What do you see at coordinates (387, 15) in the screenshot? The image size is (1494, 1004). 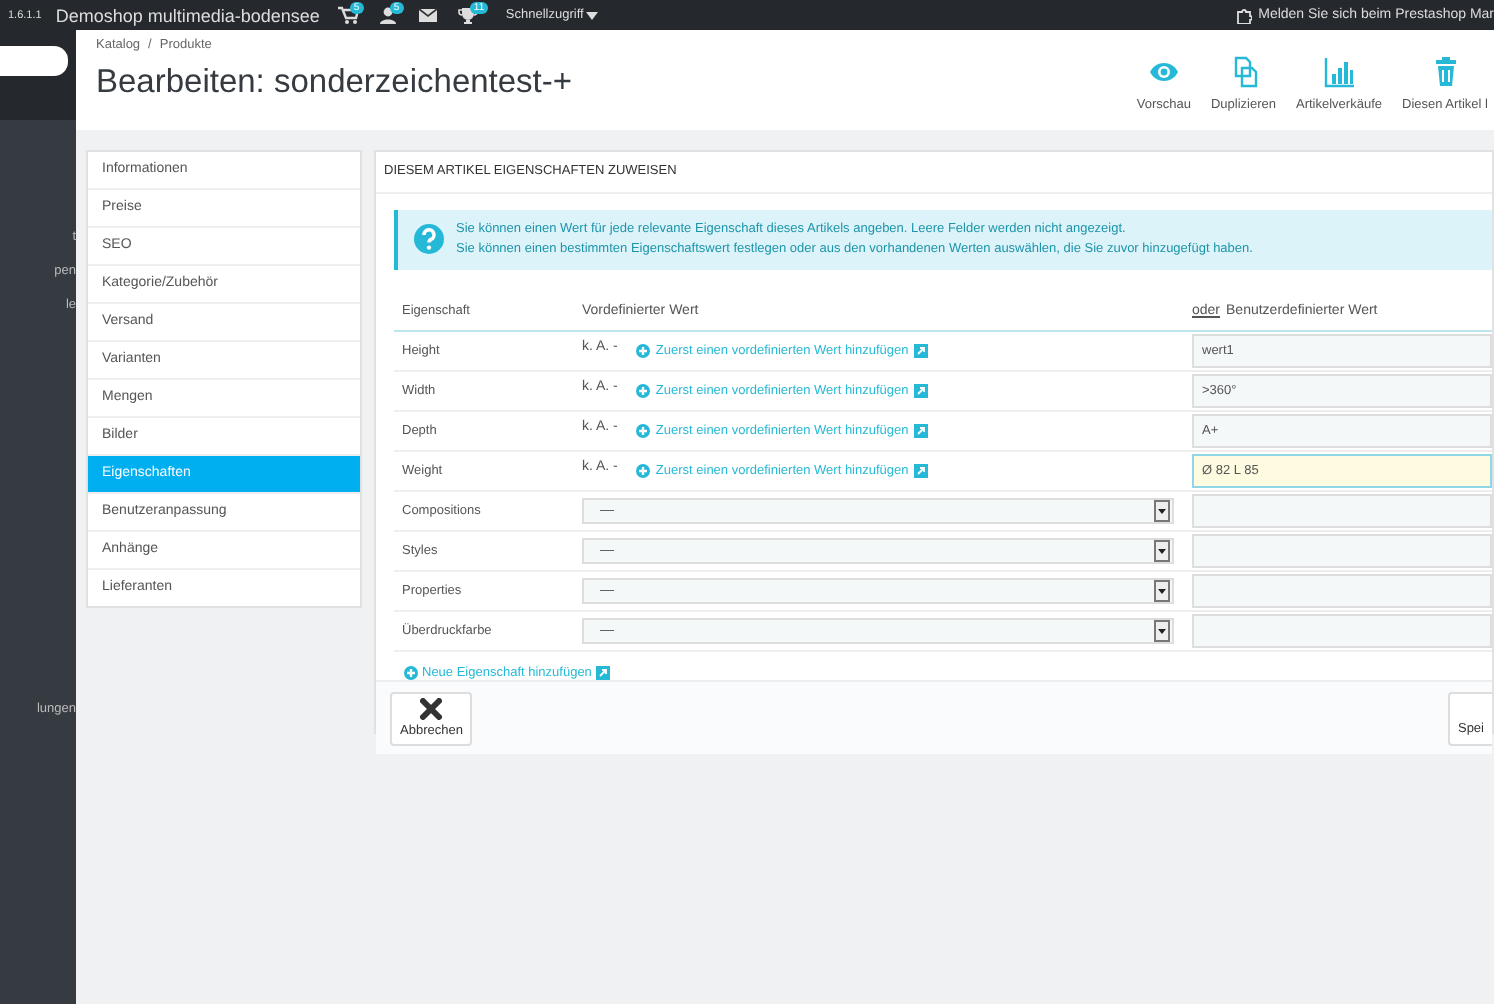 I see `user-icon` at bounding box center [387, 15].